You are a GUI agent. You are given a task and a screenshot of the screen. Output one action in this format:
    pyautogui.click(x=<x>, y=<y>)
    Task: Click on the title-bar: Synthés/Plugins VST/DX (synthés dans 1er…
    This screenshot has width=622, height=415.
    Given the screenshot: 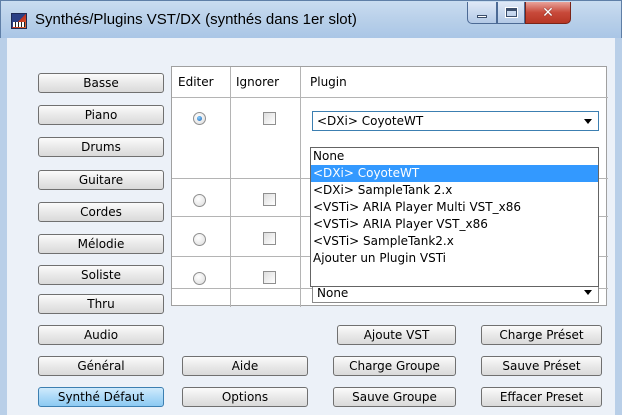 What is the action you would take?
    pyautogui.click(x=311, y=19)
    